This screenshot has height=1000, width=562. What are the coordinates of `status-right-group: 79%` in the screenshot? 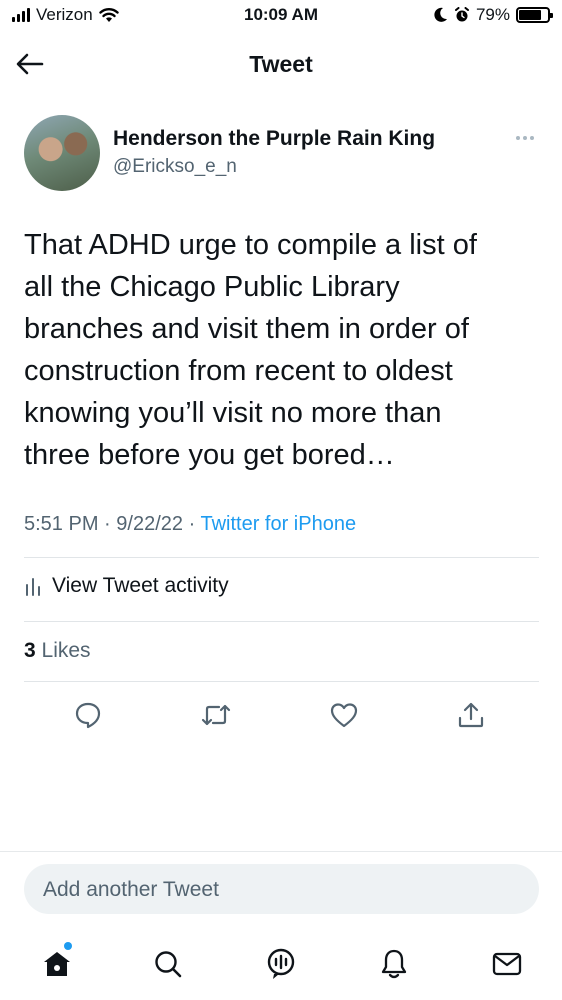 It's located at (493, 15).